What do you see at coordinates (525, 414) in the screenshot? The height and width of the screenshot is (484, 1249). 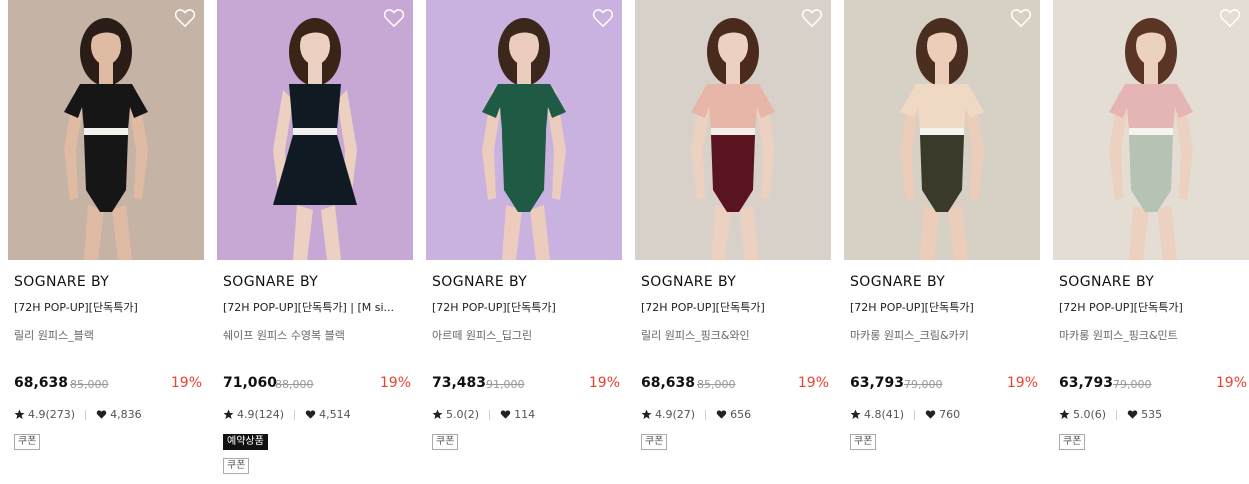 I see `likes-count: 114` at bounding box center [525, 414].